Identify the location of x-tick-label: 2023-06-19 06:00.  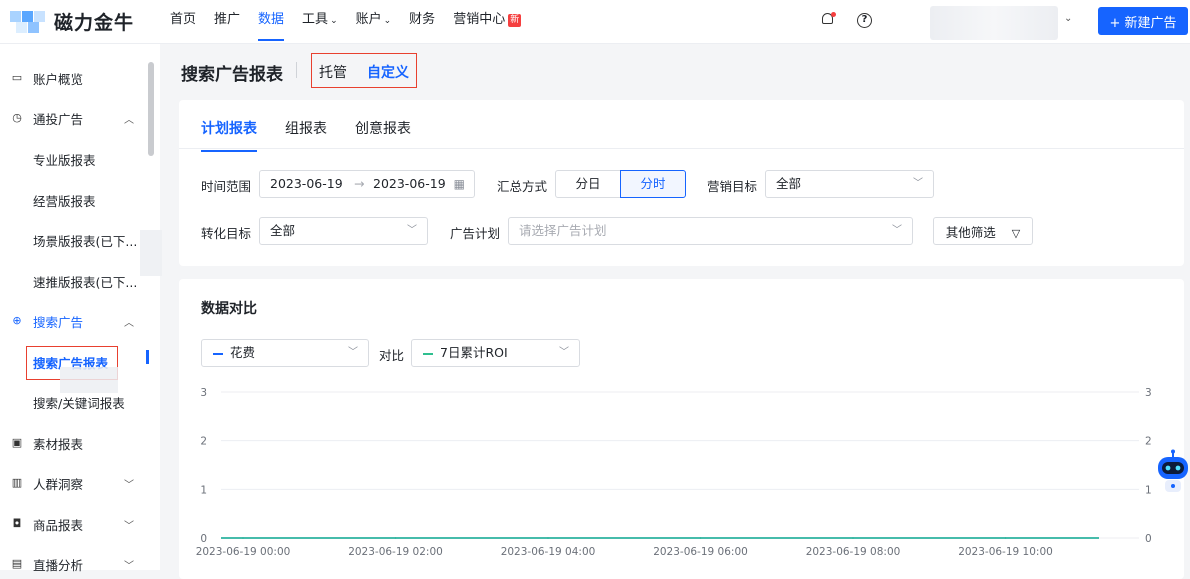
(700, 552).